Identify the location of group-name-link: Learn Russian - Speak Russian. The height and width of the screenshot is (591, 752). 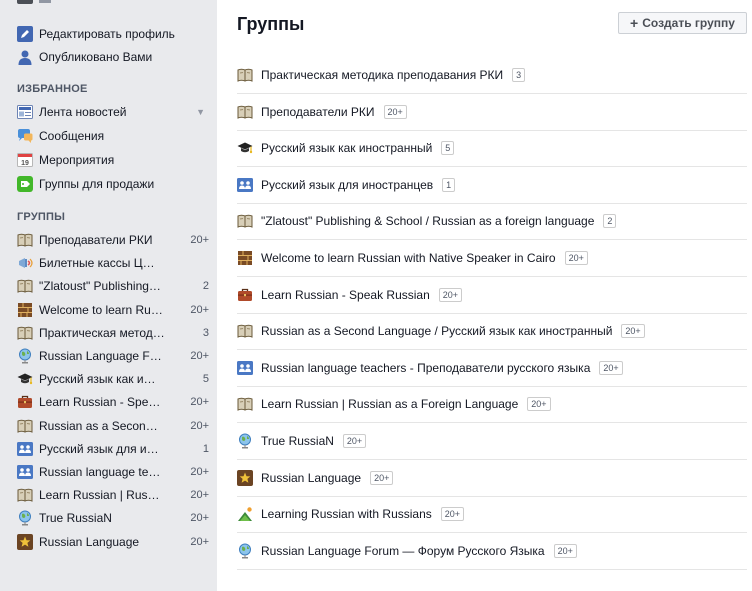
(345, 295).